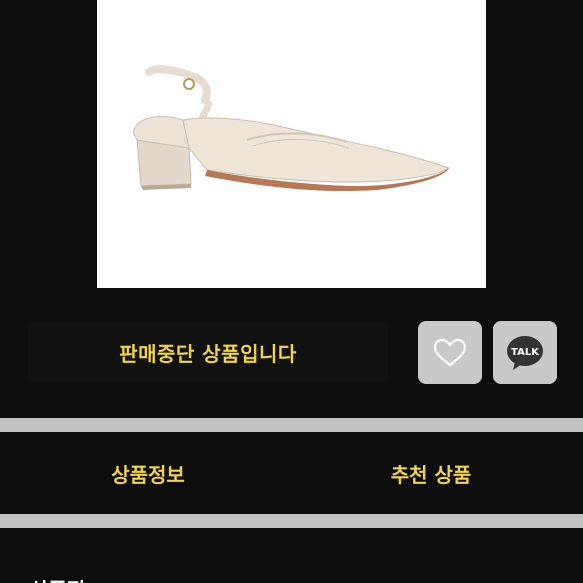  I want to click on heart-icon, so click(450, 352).